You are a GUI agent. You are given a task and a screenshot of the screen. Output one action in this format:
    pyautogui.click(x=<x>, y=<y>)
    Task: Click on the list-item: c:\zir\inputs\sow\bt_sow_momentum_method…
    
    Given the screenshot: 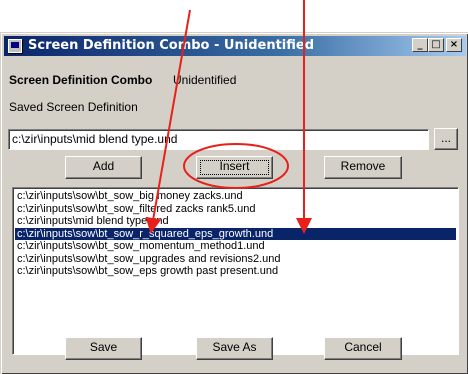 What is the action you would take?
    pyautogui.click(x=235, y=246)
    